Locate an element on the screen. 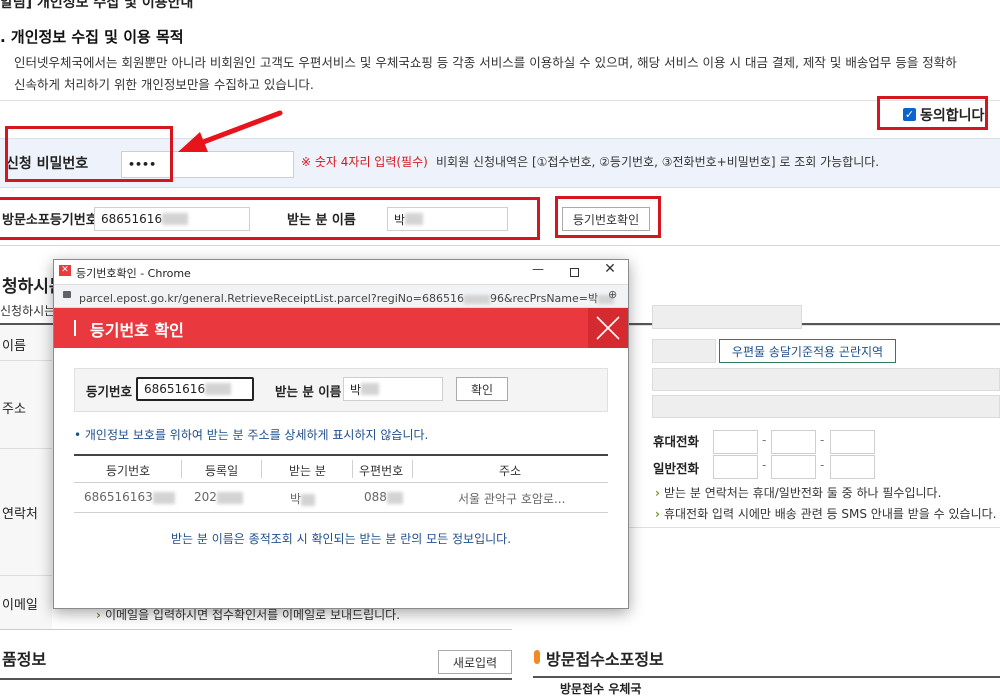  contact-note-2: › 휴대전화 입력 시에만 배송 관련 등 SMS 안내를 받을 수 있습니다. is located at coordinates (826, 514).